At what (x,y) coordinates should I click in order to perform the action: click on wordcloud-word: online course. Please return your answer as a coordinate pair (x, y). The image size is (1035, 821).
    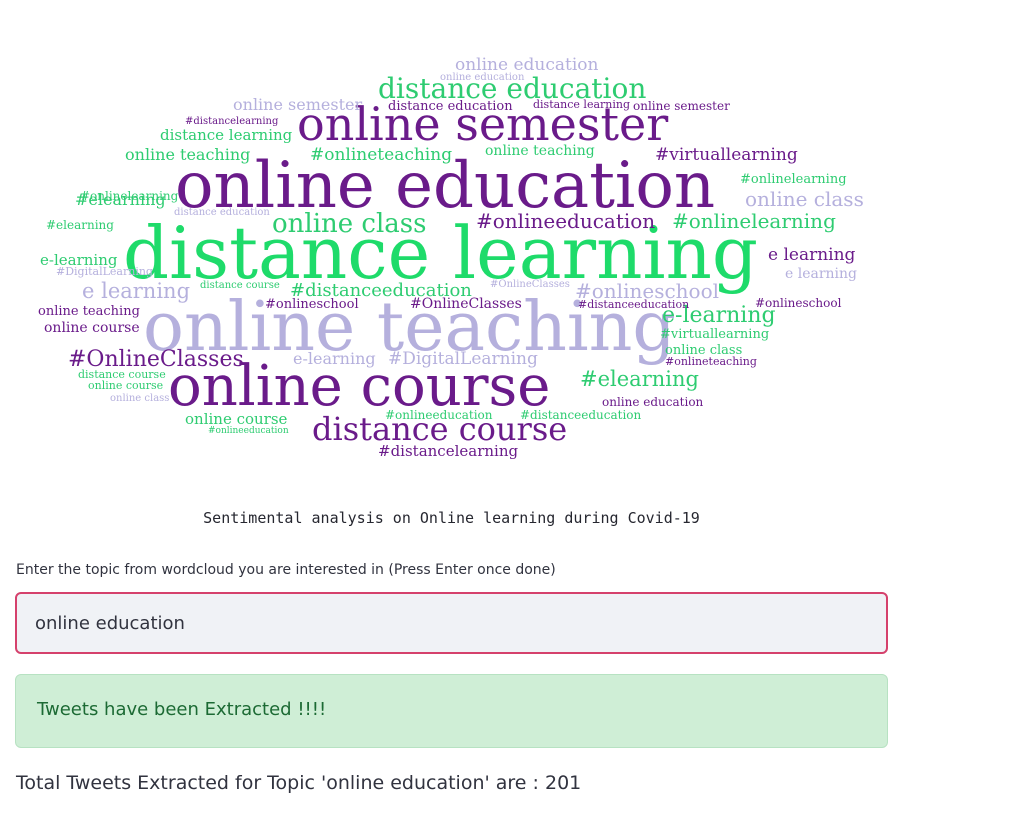
    Looking at the image, I should click on (92, 328).